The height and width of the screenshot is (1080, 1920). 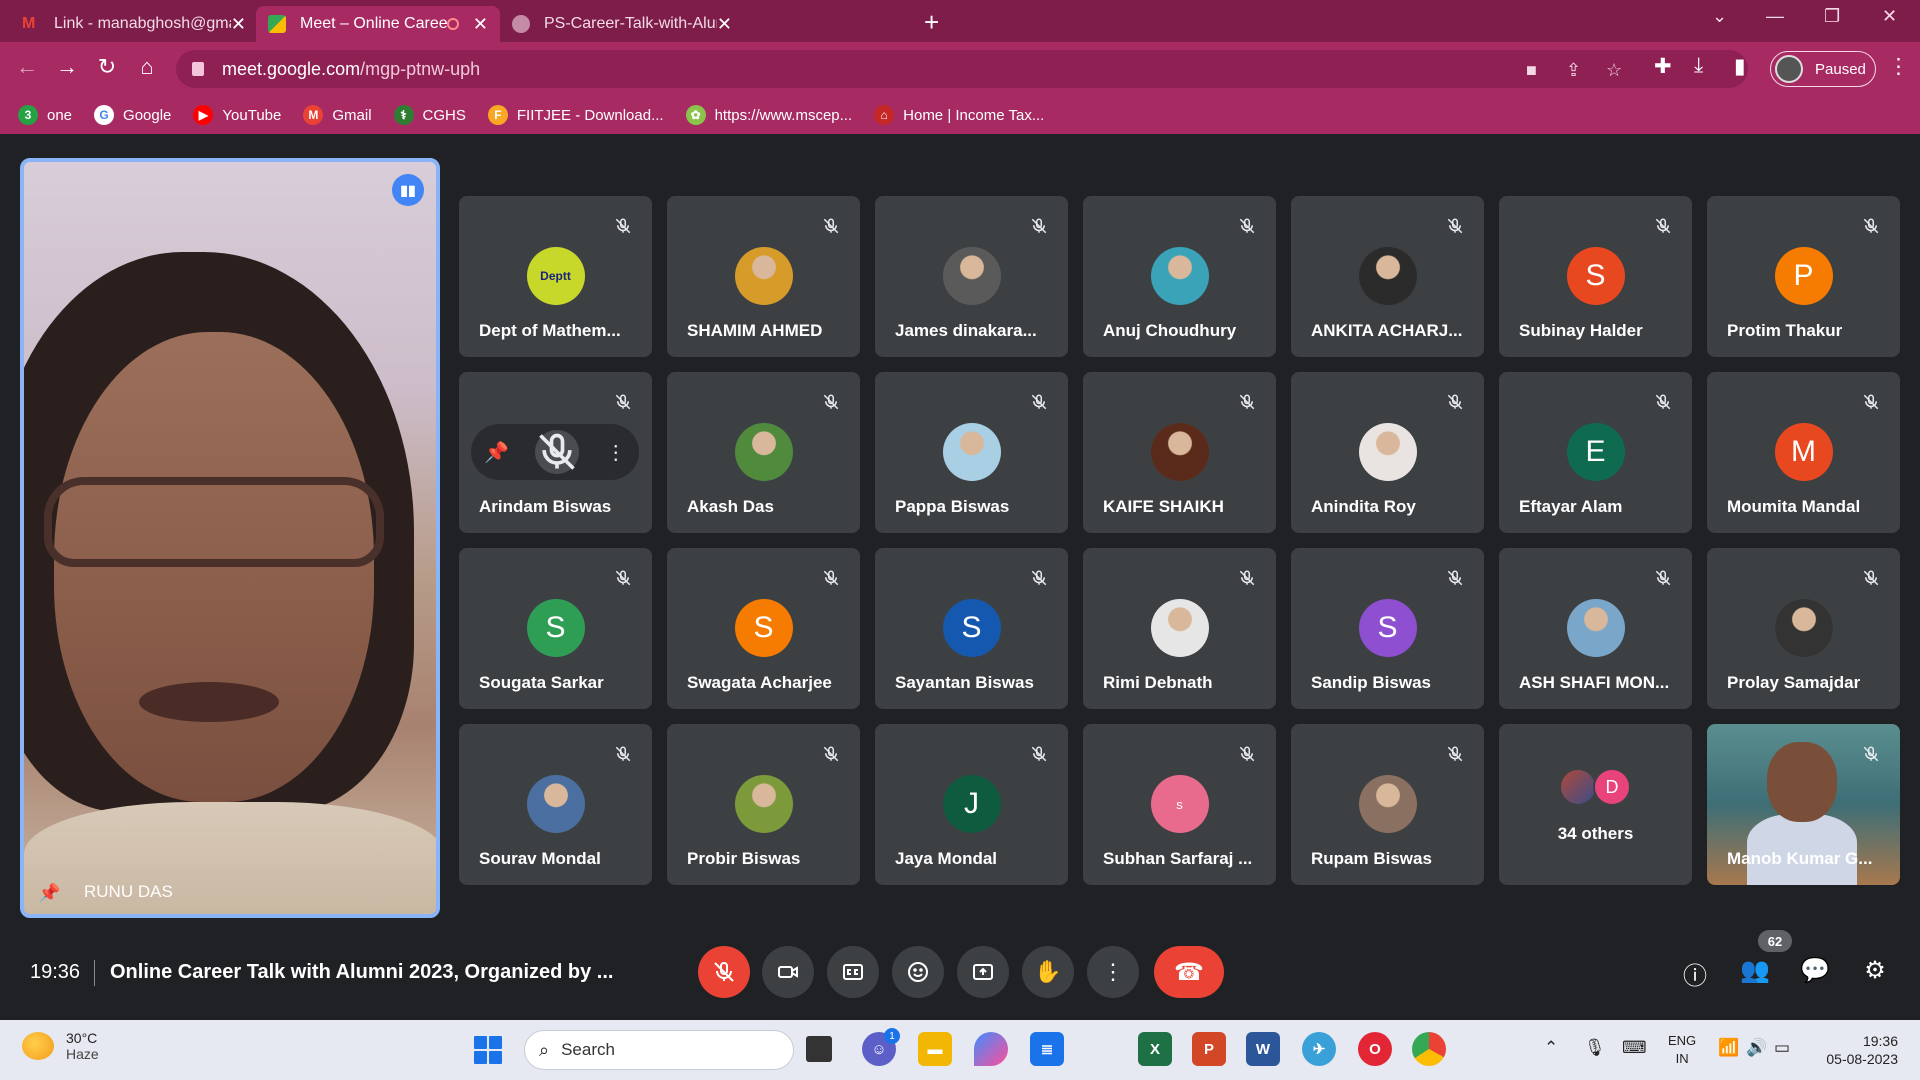 What do you see at coordinates (724, 972) in the screenshot?
I see `mic-toggle-button` at bounding box center [724, 972].